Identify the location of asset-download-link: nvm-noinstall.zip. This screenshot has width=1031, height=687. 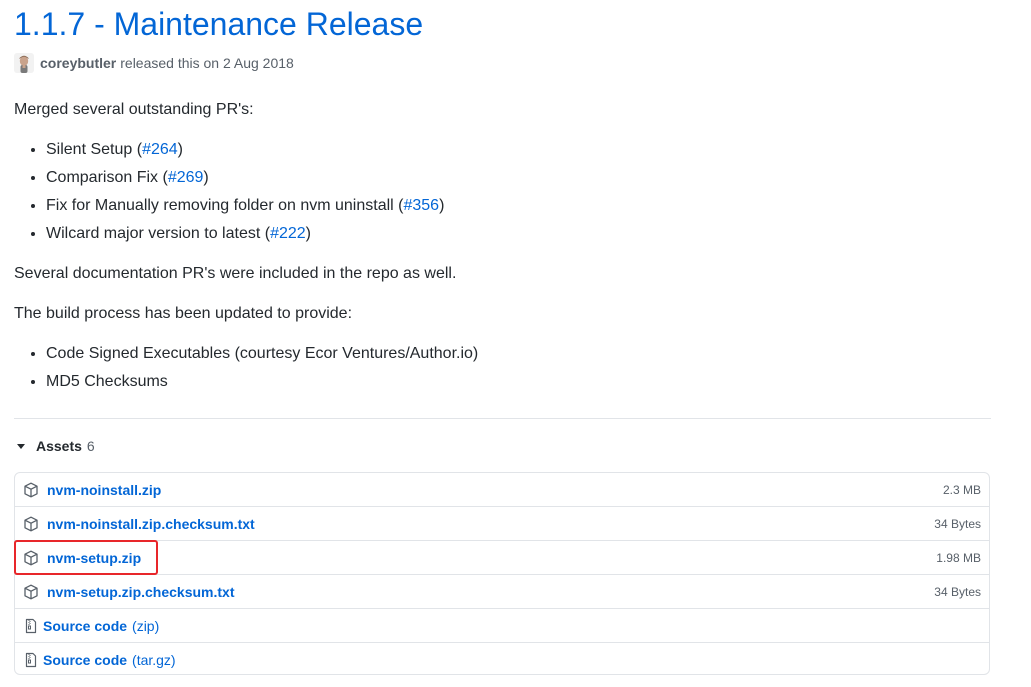
(104, 490).